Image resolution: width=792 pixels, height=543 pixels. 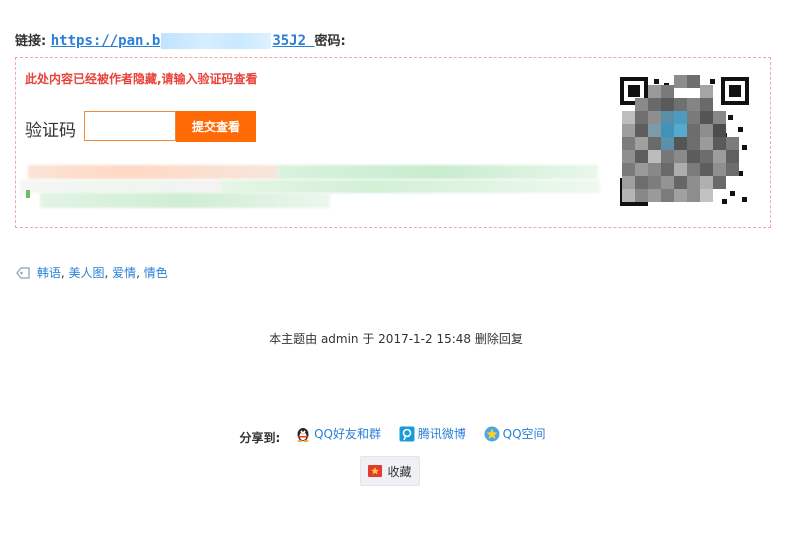 What do you see at coordinates (492, 433) in the screenshot?
I see `qzone-star-icon` at bounding box center [492, 433].